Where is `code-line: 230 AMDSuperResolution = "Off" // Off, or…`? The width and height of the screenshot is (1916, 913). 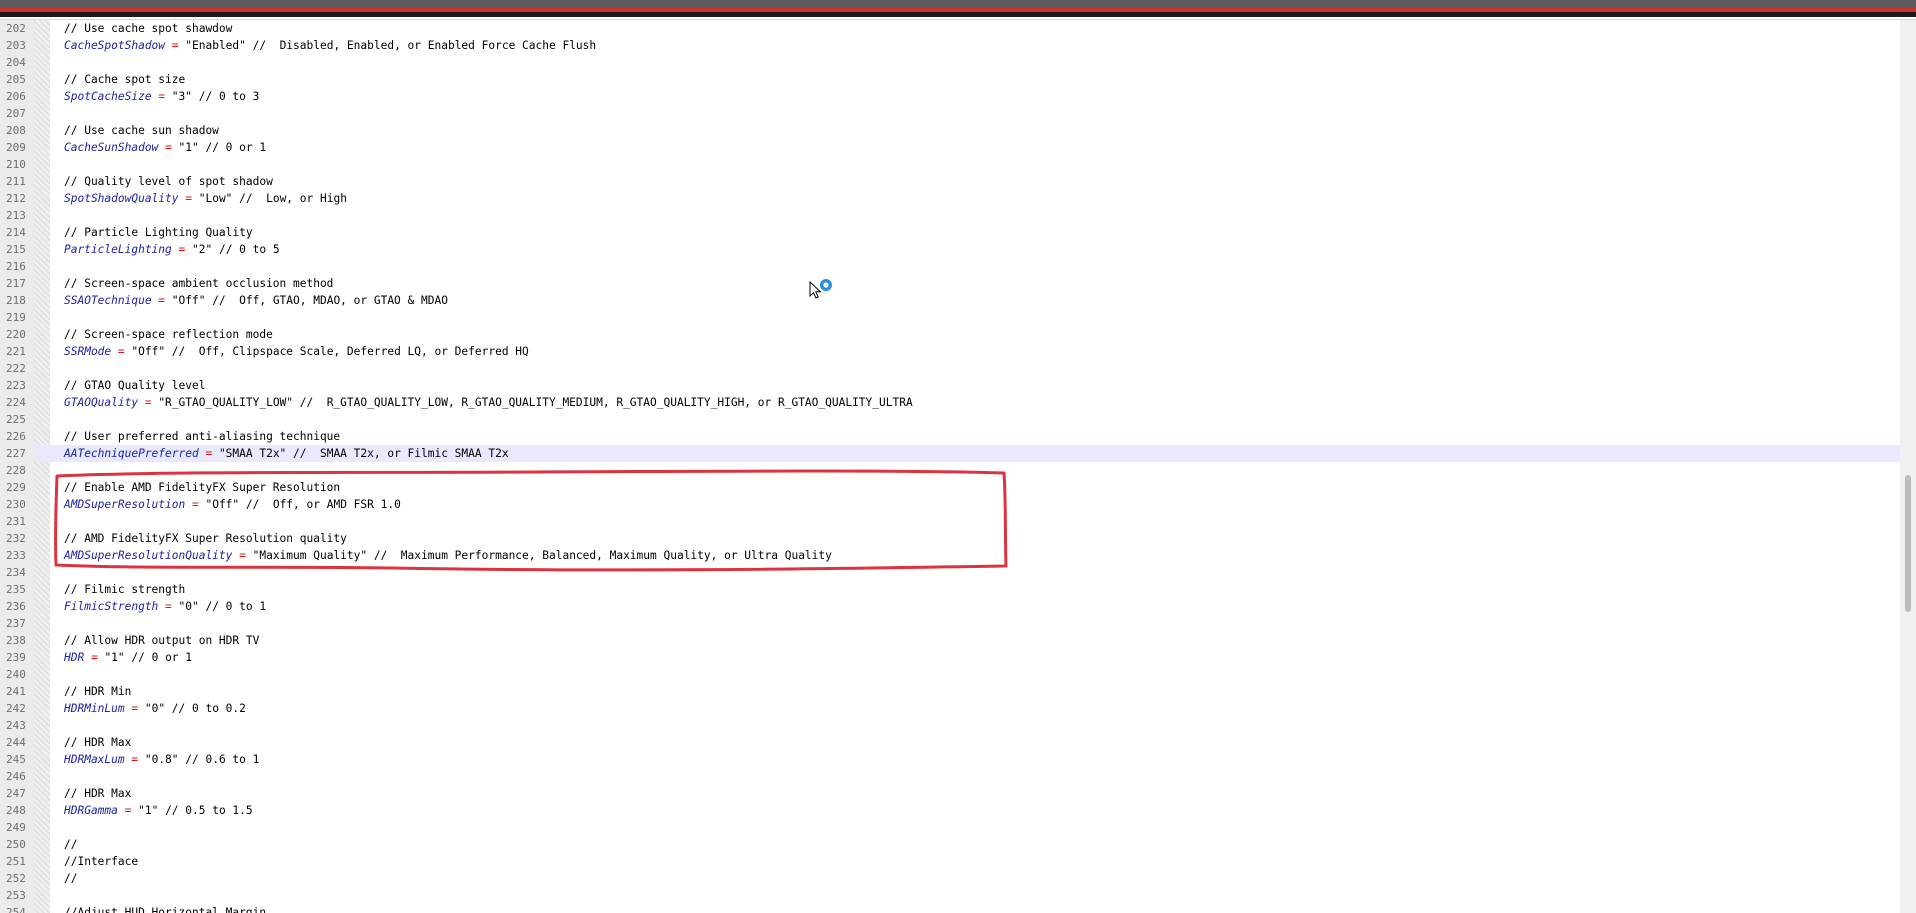 code-line: 230 AMDSuperResolution = "Off" // Off, or… is located at coordinates (950, 504).